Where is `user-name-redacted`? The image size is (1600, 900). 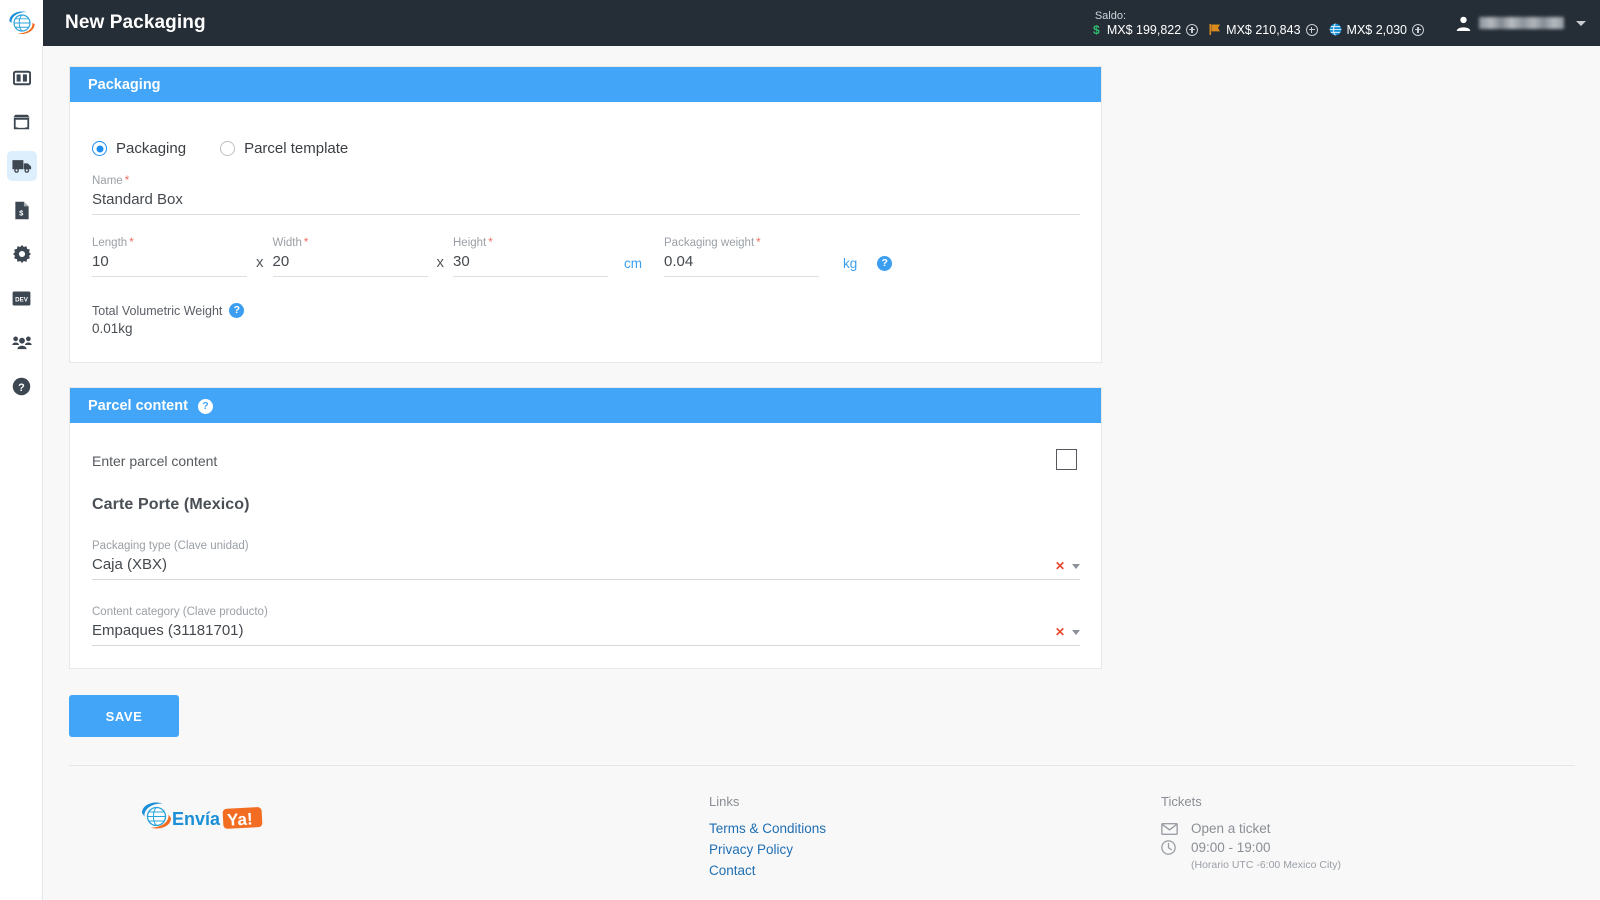
user-name-redacted is located at coordinates (1521, 23).